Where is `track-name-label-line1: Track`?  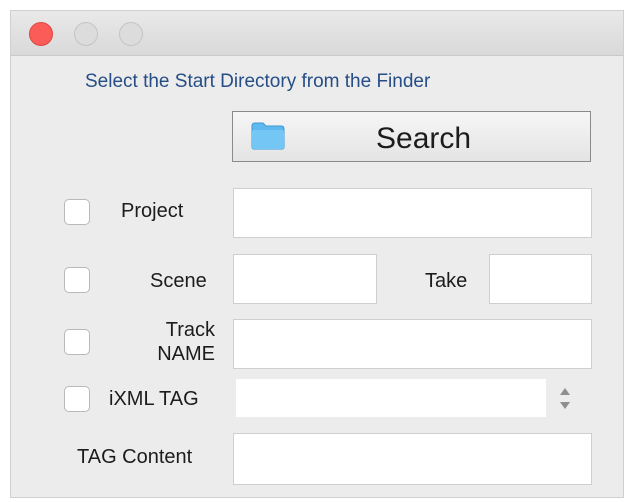 track-name-label-line1: Track is located at coordinates (190, 330).